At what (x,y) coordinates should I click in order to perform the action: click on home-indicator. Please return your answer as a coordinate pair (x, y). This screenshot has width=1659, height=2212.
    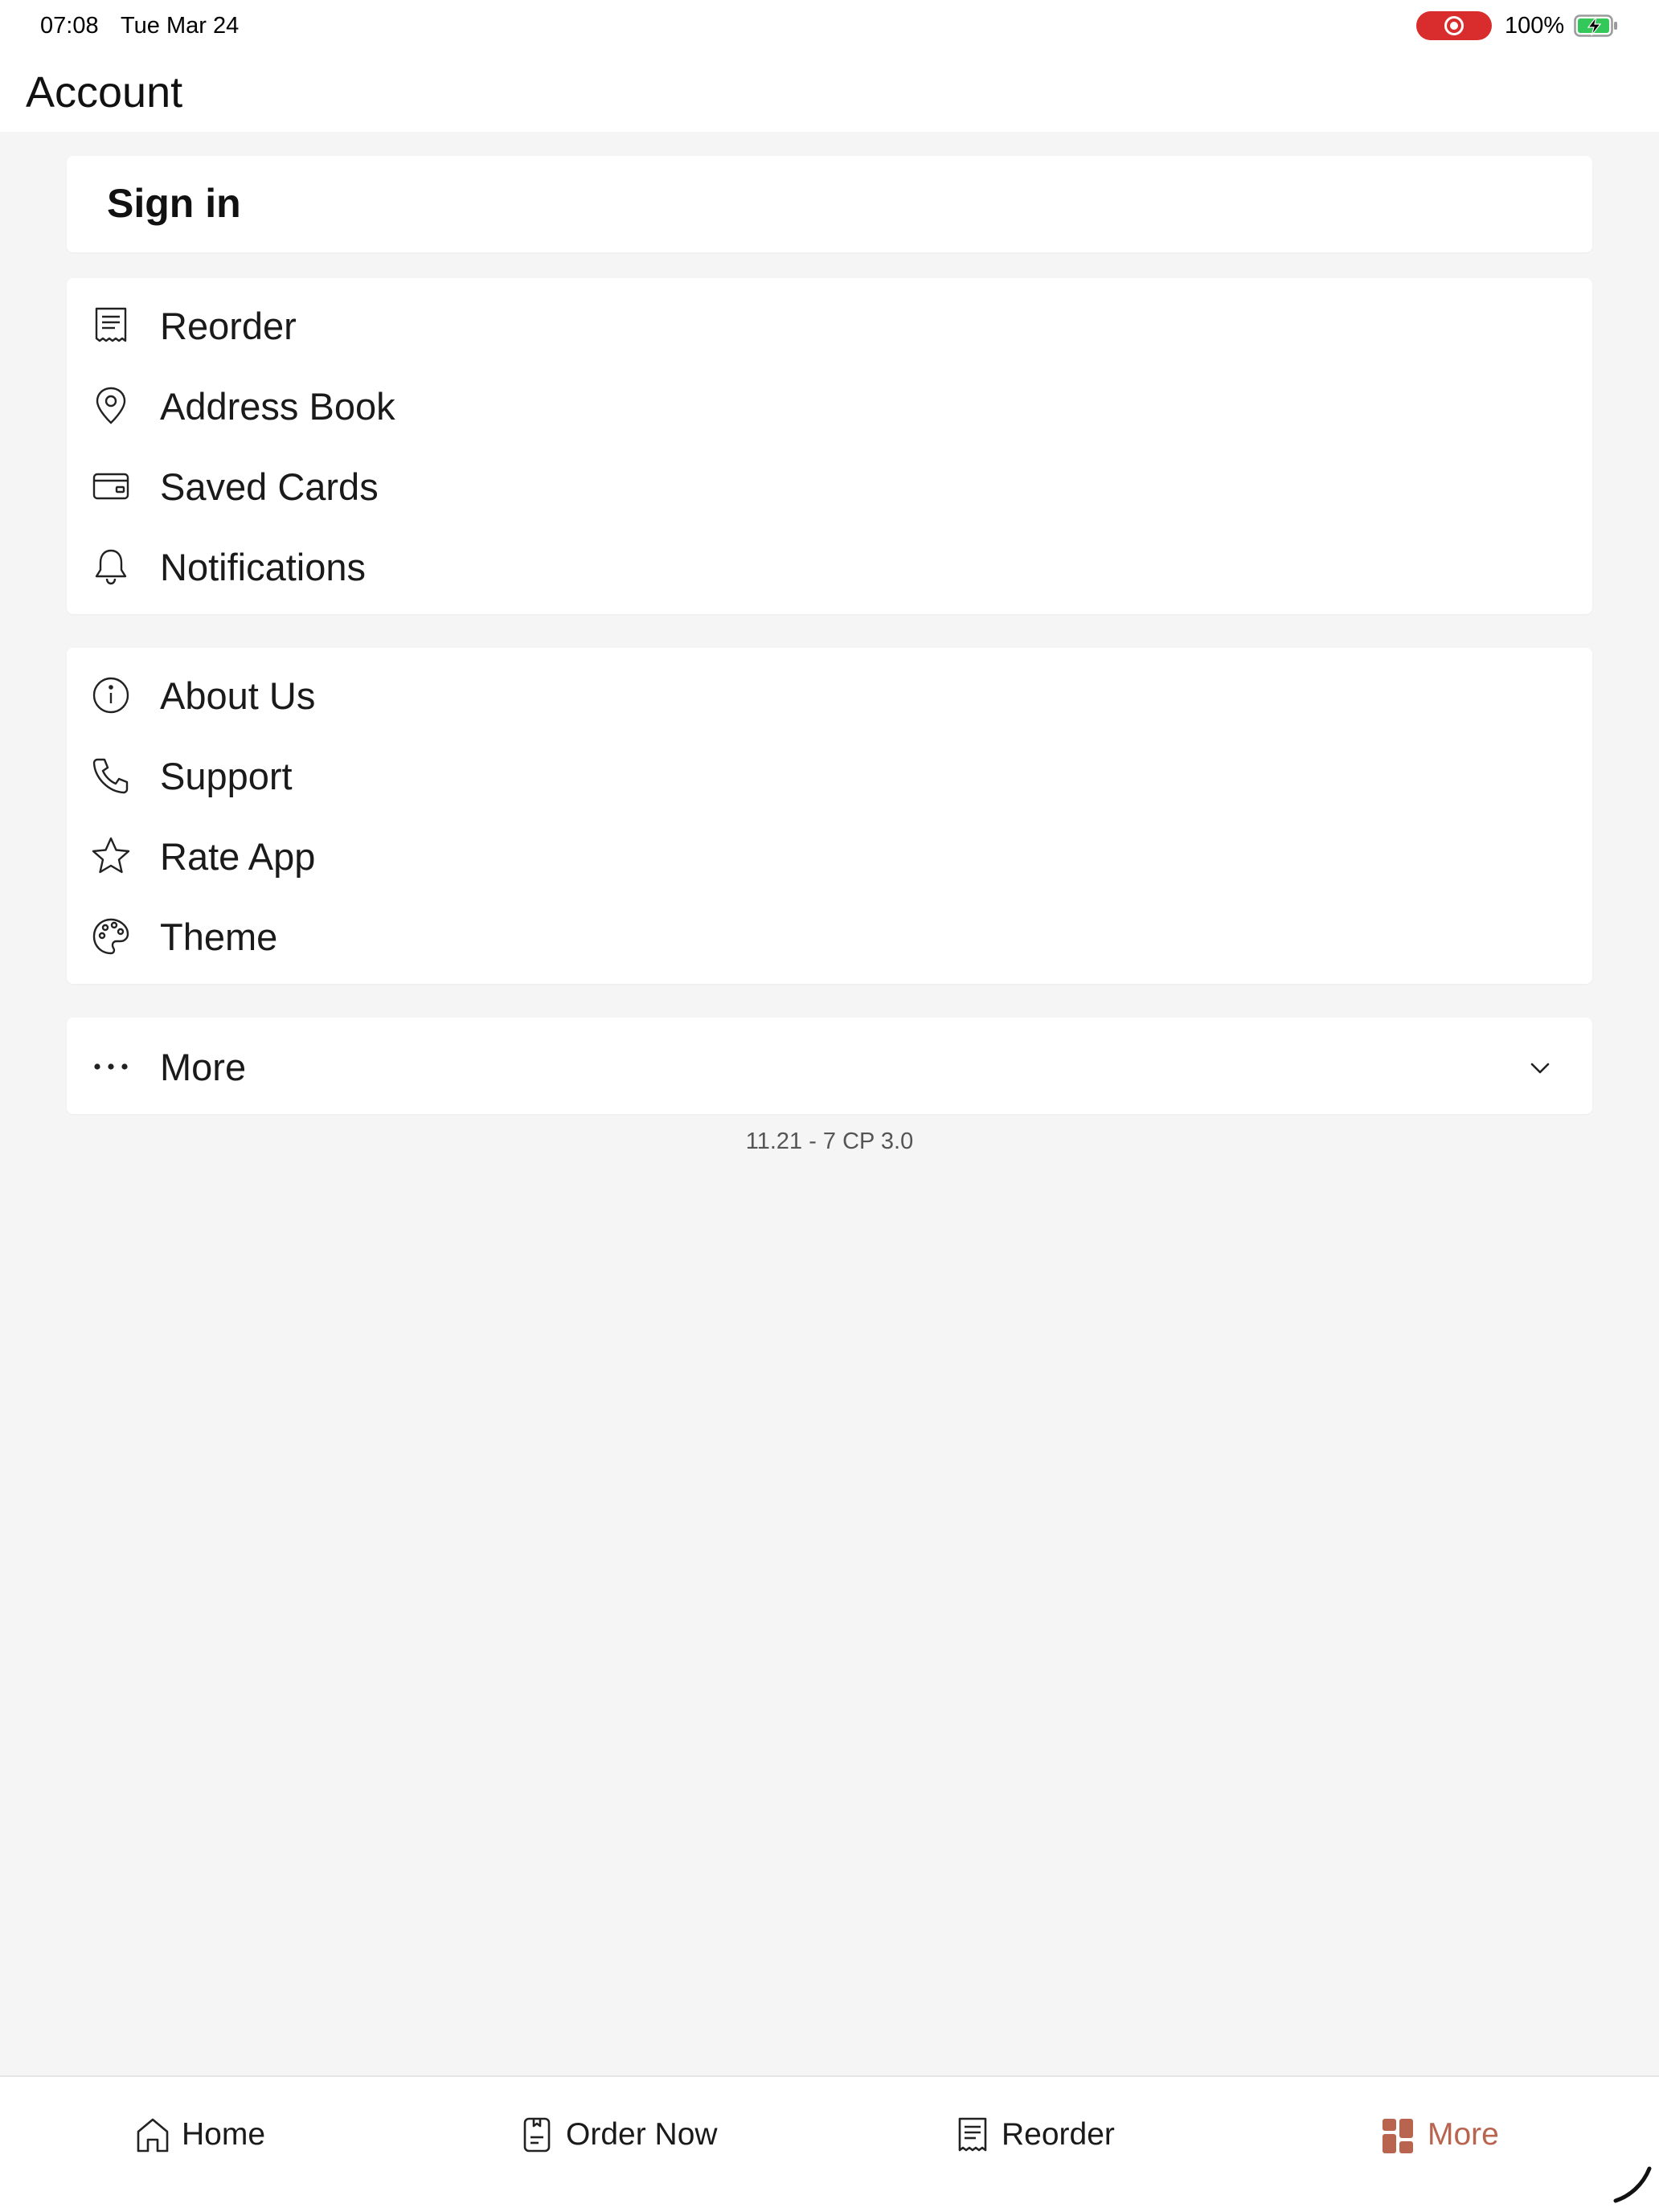
    Looking at the image, I should click on (1632, 2184).